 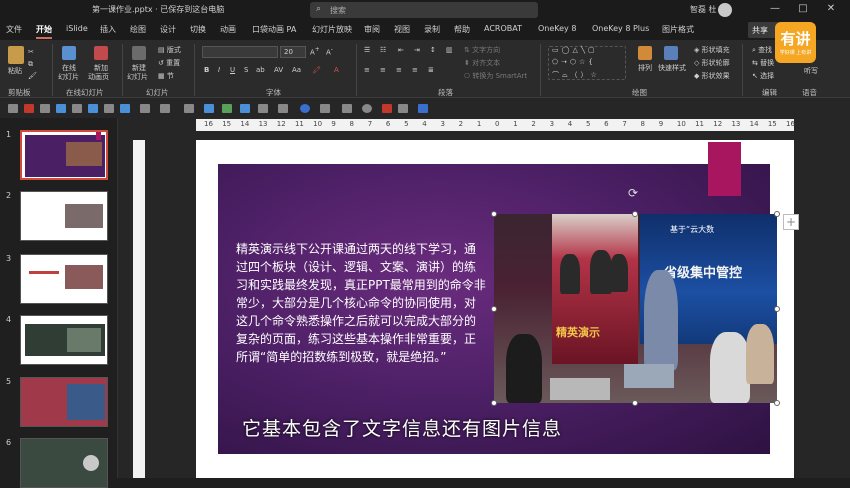 I want to click on tab-onekey8plus: OneKey 8 Plus, so click(x=620, y=28).